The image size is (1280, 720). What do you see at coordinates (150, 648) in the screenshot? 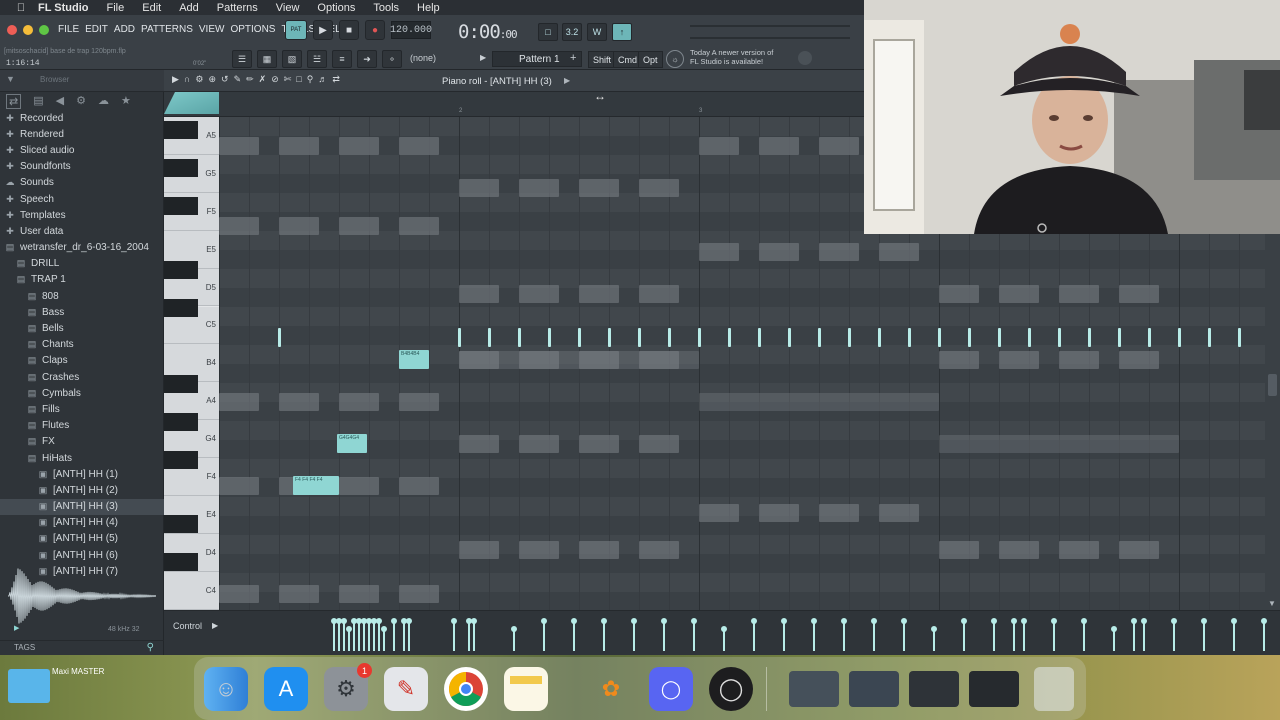
I see `tags-search-icon: ⚲` at bounding box center [150, 648].